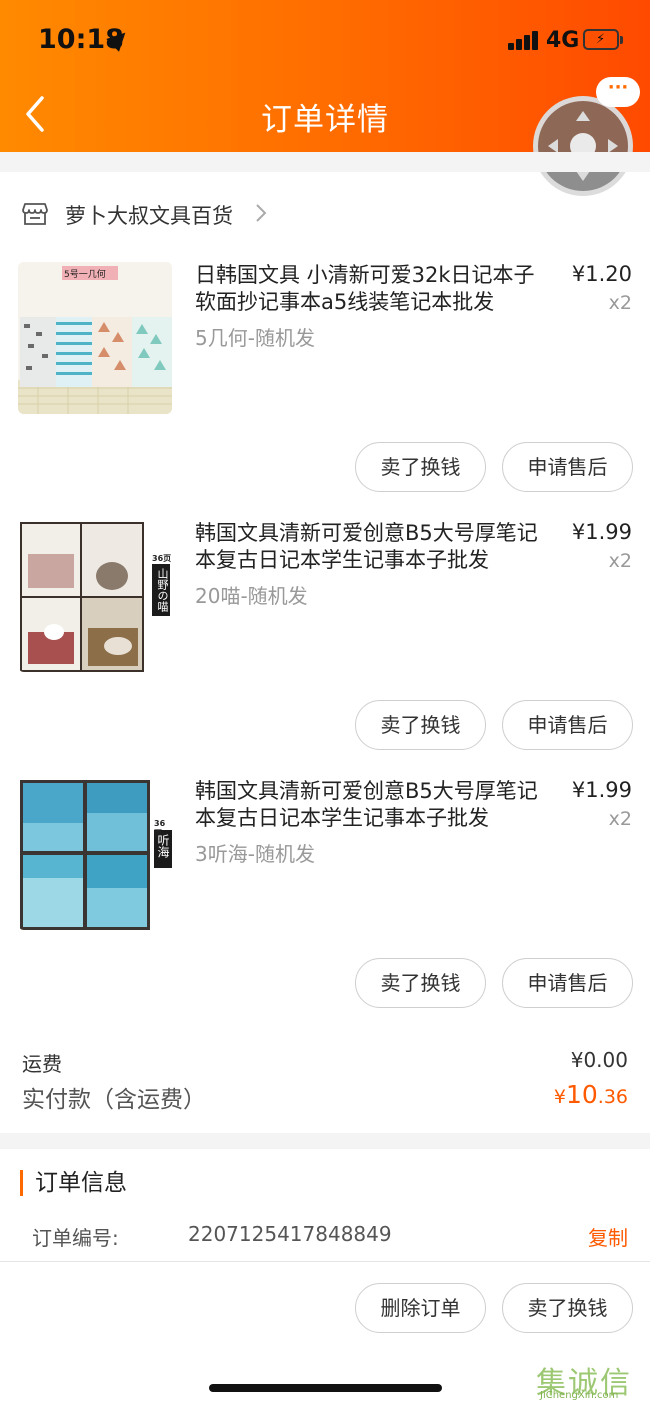 Image resolution: width=650 pixels, height=1407 pixels. Describe the element at coordinates (592, 1381) in the screenshot. I see `watermark-logo: 集诚信 JiChengXin.com` at that location.